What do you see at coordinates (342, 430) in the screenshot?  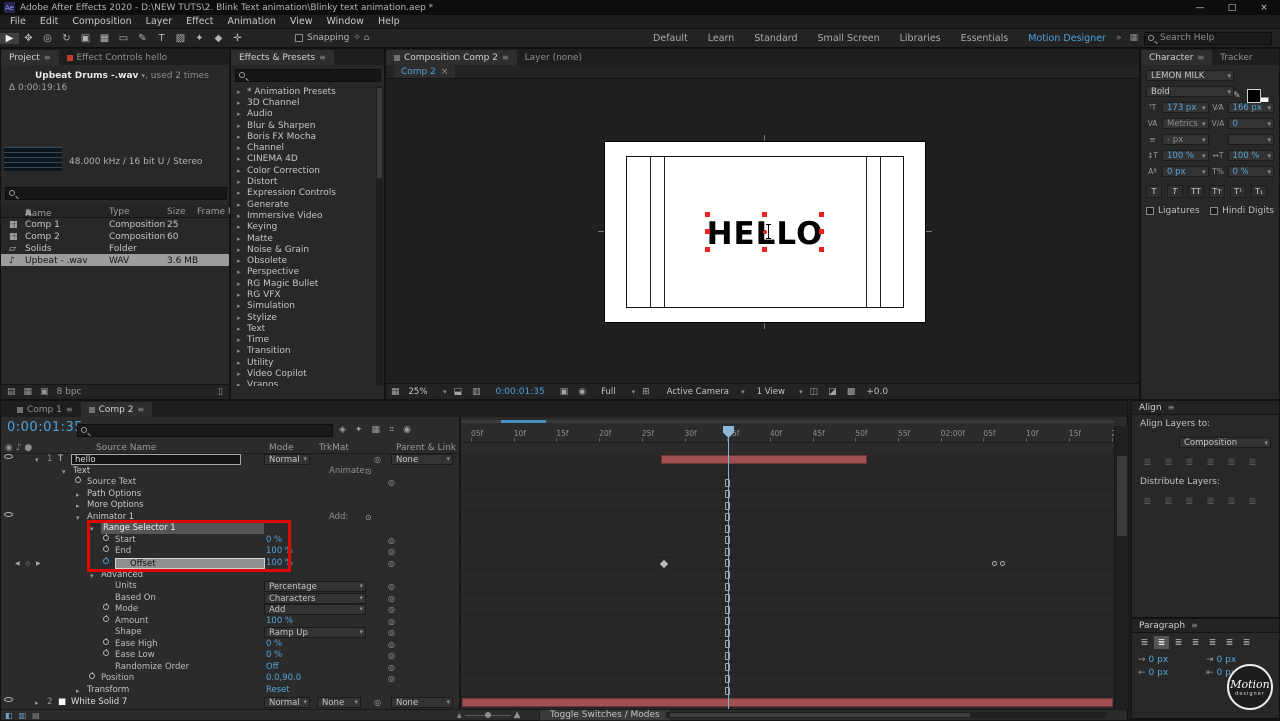 I see `composition-mini-flowchart-icon: ◈` at bounding box center [342, 430].